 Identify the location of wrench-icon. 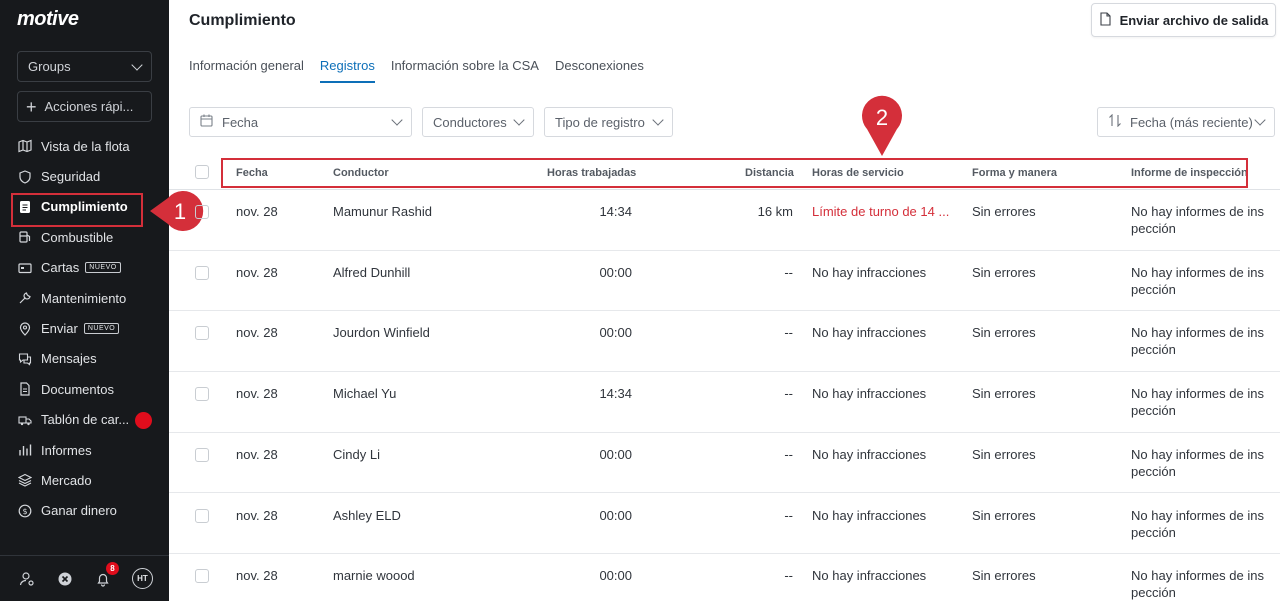
(25, 298).